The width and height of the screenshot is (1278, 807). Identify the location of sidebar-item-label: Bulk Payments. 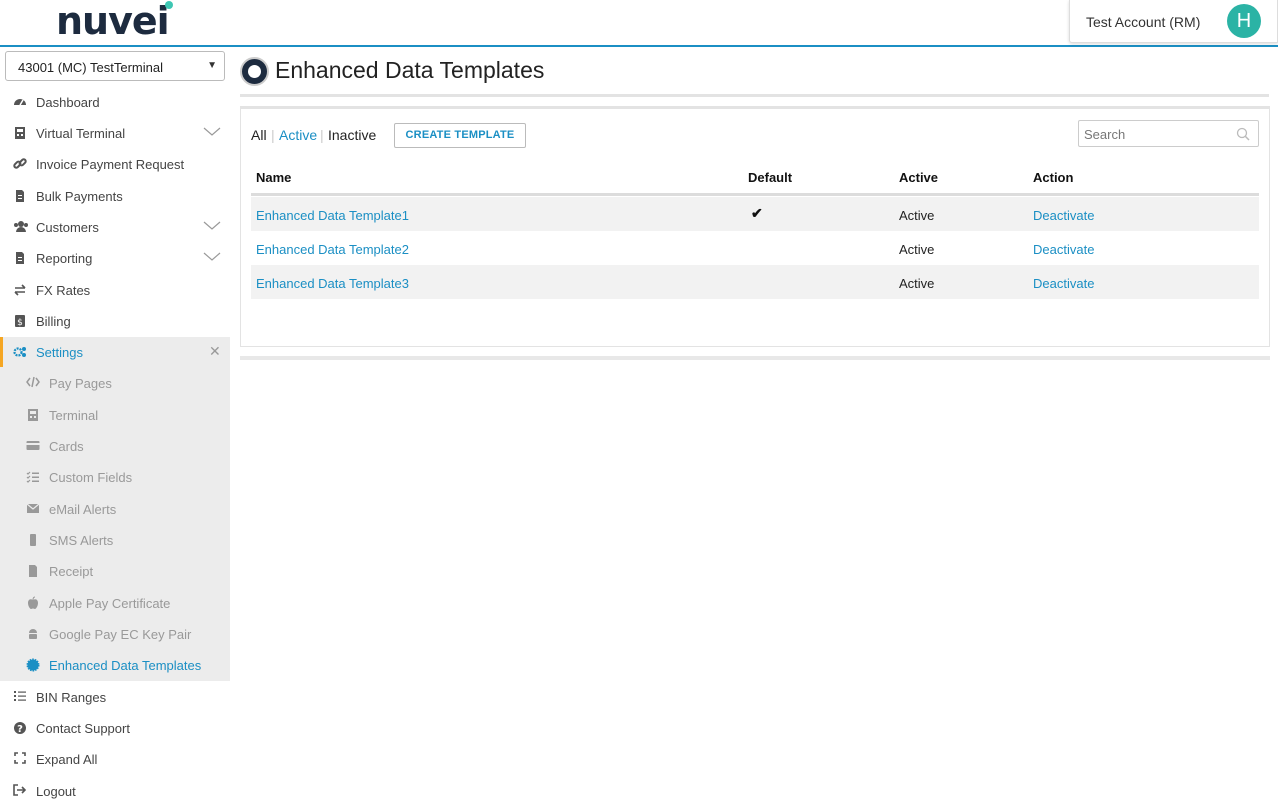
(79, 196).